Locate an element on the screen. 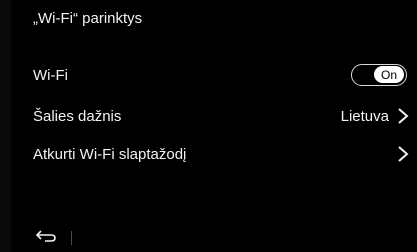  footer-divider is located at coordinates (71, 238).